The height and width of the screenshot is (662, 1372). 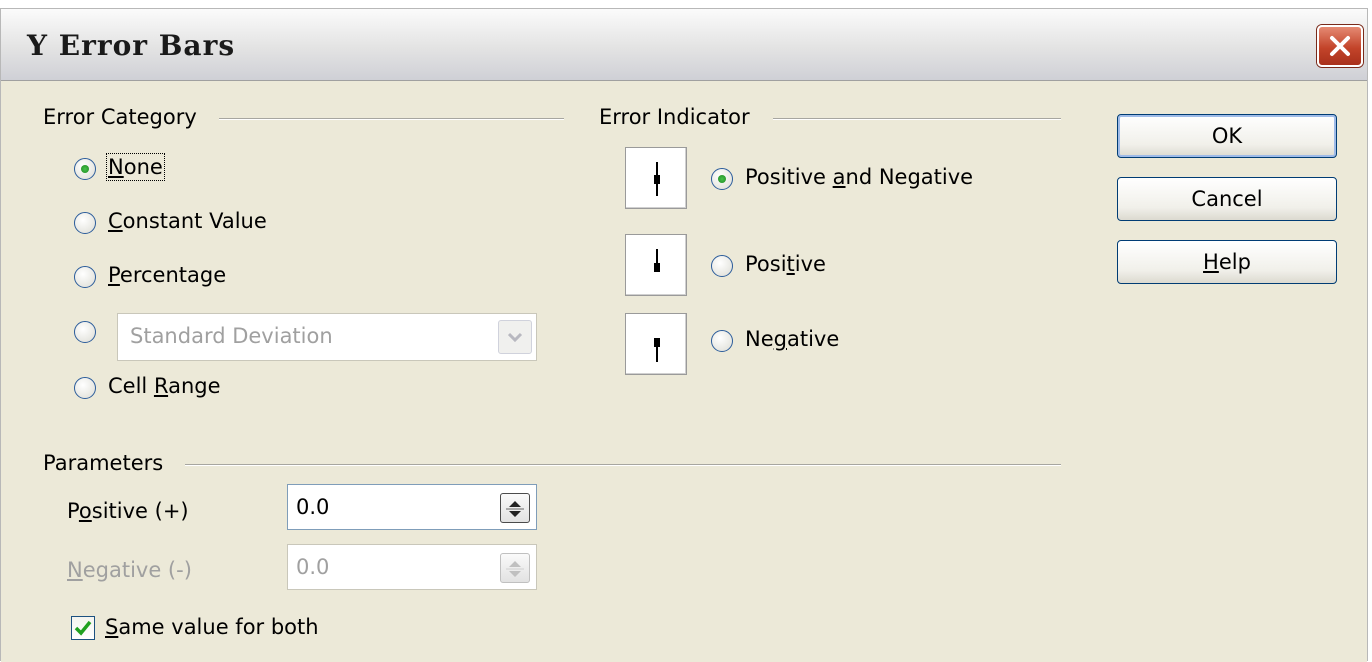 I want to click on radio-positive-and-negative-label: Positive and Negative, so click(x=859, y=177).